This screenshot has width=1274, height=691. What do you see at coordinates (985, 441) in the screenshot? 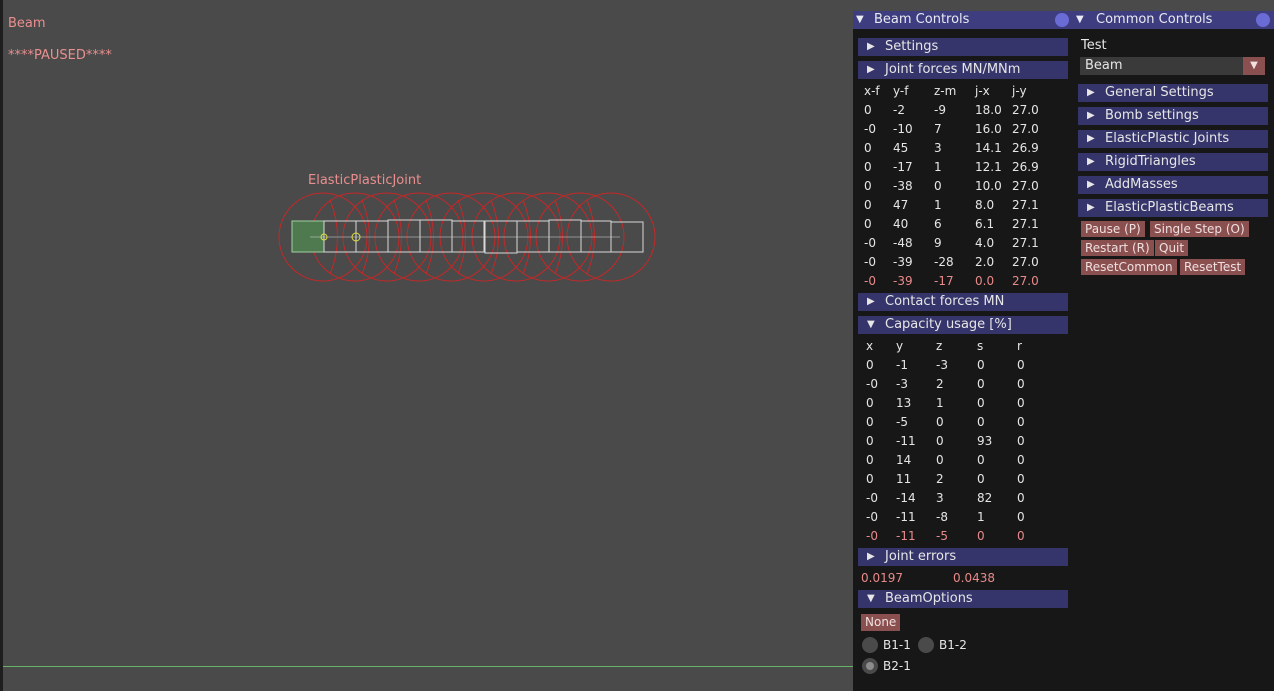
I see `capacity-cell: 93` at bounding box center [985, 441].